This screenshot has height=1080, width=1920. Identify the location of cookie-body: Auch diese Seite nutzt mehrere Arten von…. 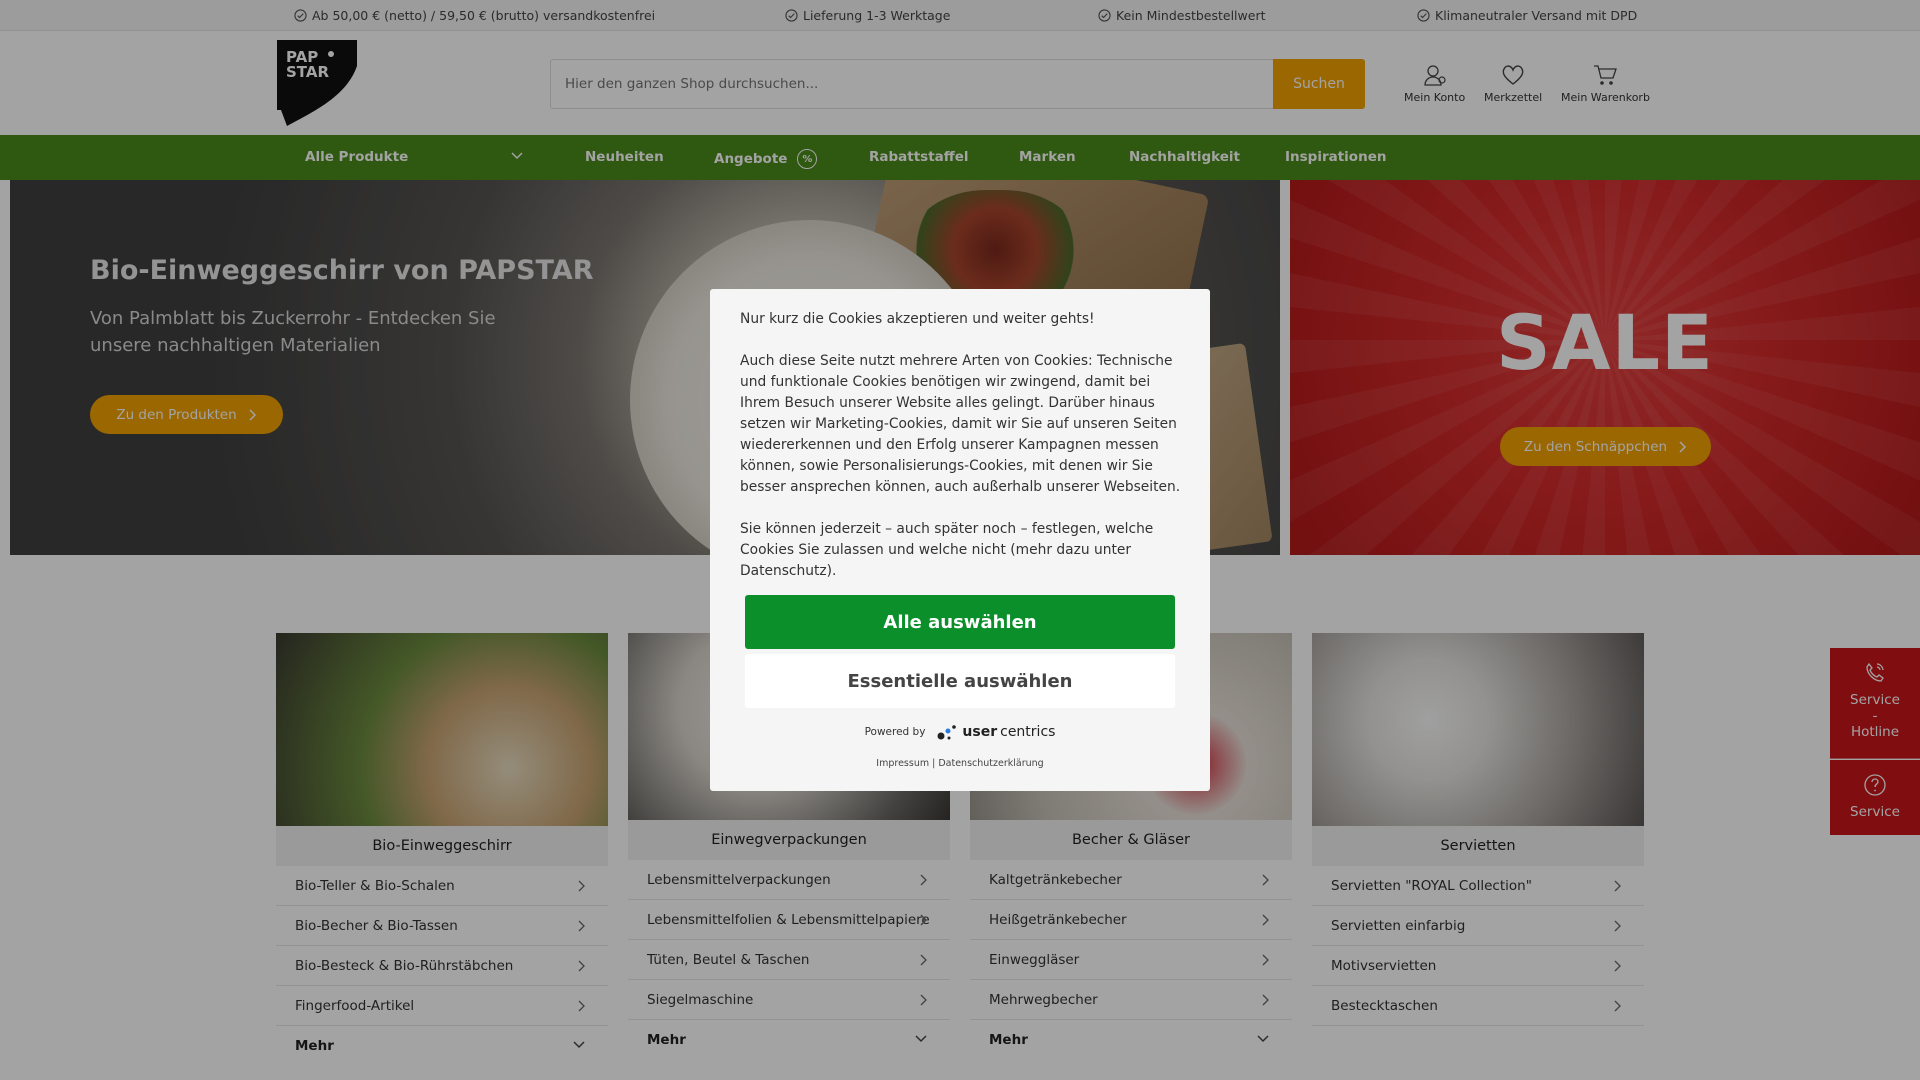
(960, 424).